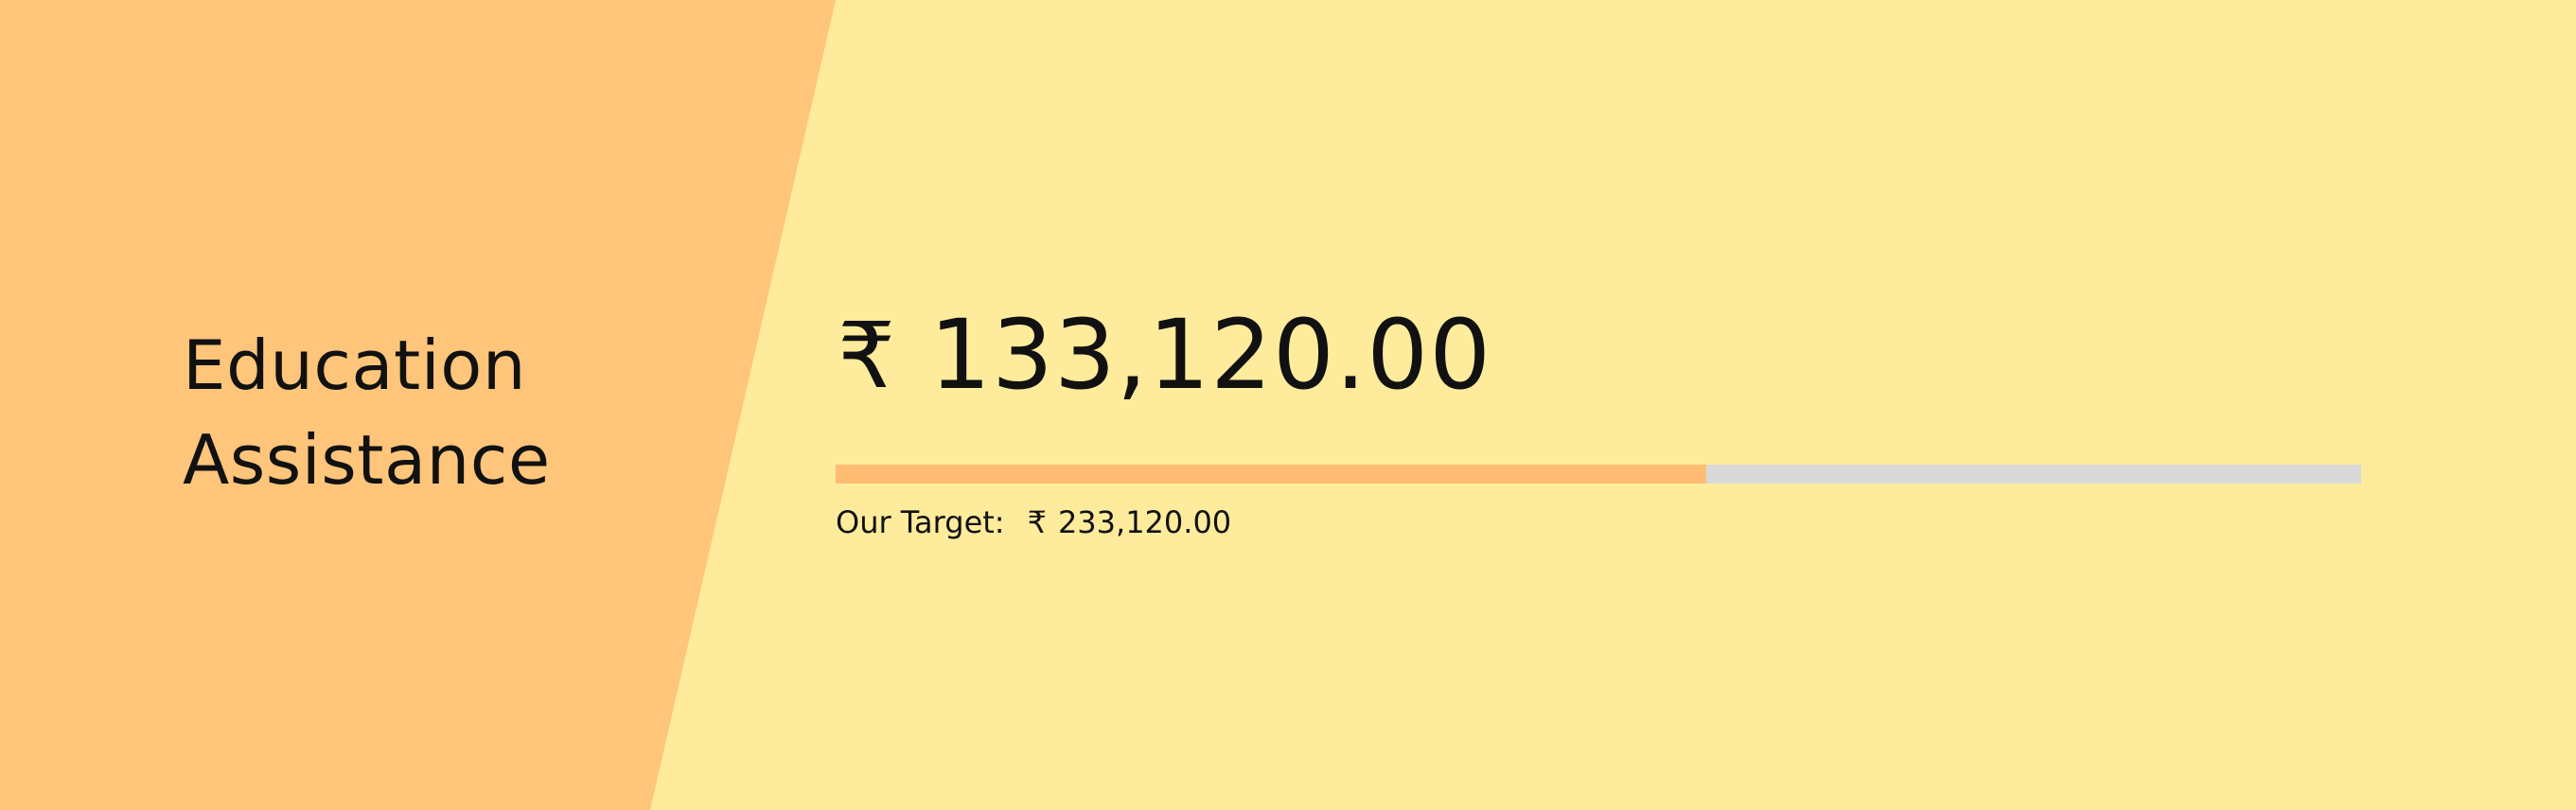  I want to click on rupee-icon: ₹, so click(867, 356).